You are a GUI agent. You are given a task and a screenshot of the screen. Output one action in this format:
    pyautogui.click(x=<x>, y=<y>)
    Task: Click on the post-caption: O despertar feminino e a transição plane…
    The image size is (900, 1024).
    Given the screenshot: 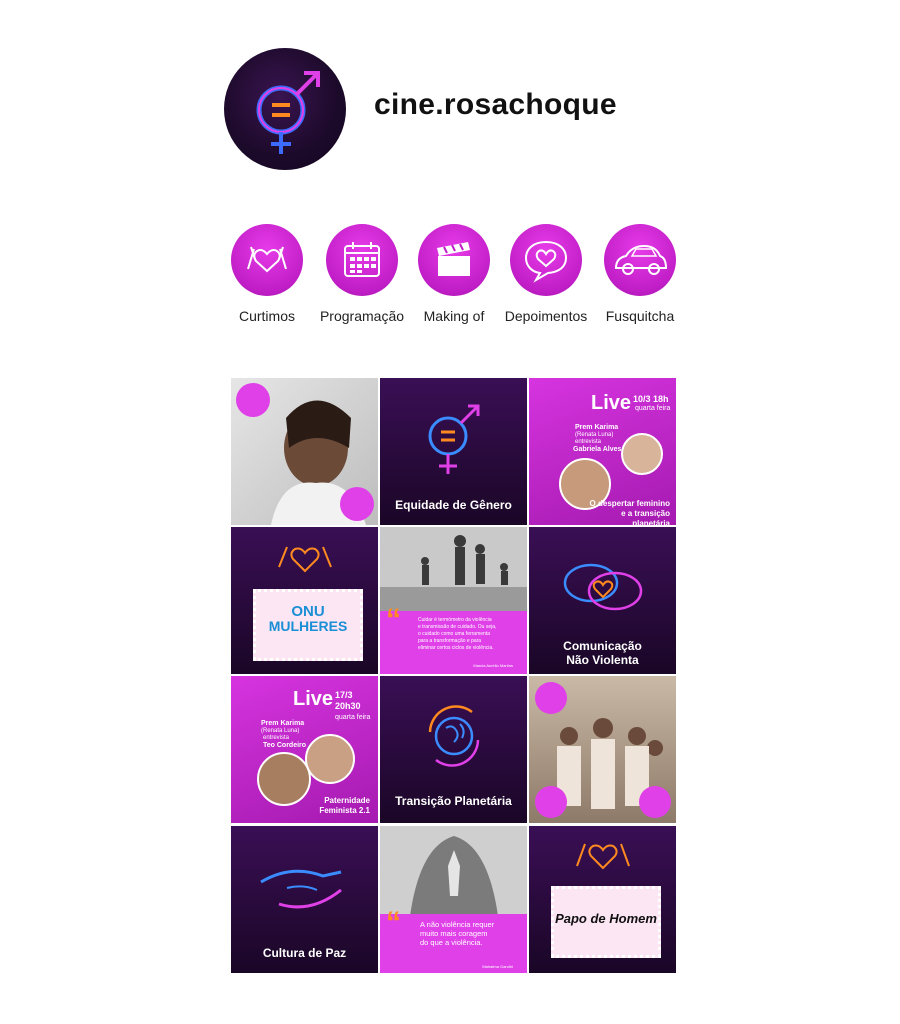 What is the action you would take?
    pyautogui.click(x=629, y=512)
    